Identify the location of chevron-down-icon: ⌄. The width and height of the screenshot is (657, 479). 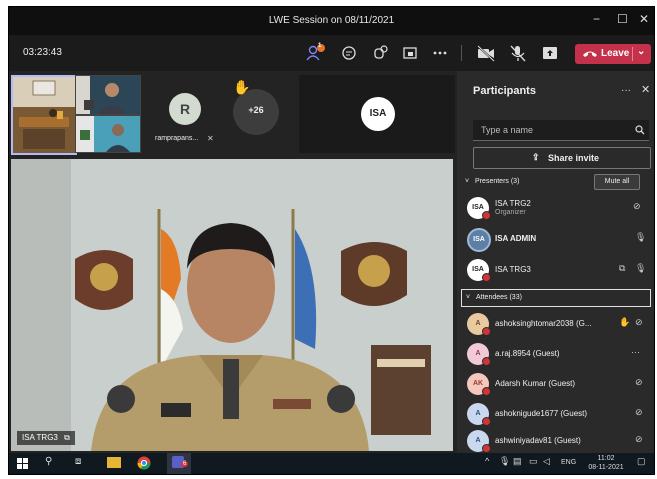
(641, 51).